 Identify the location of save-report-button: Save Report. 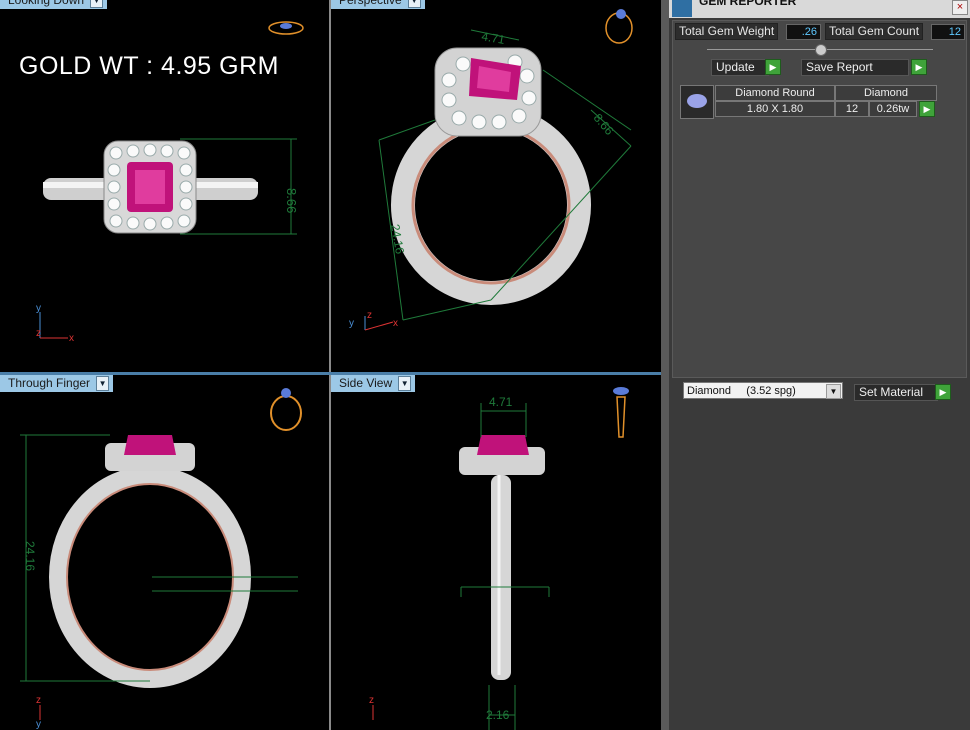
(855, 67).